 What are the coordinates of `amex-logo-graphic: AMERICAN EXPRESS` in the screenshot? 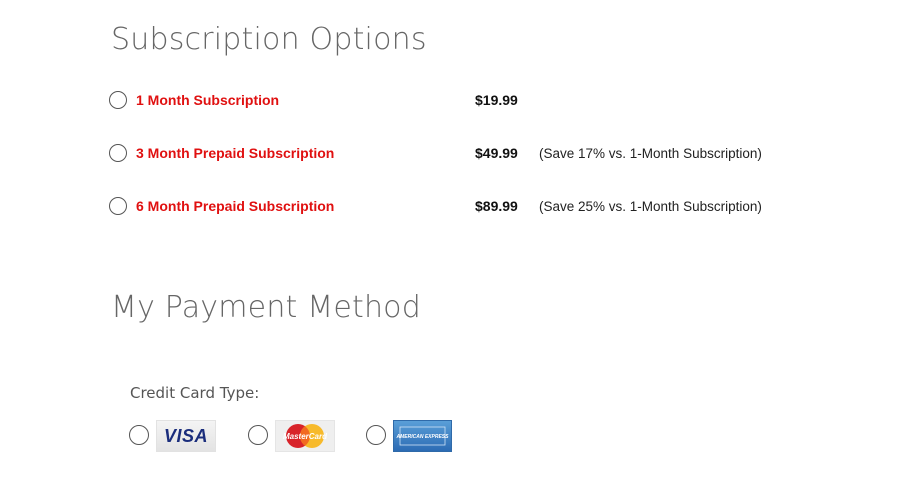 It's located at (423, 436).